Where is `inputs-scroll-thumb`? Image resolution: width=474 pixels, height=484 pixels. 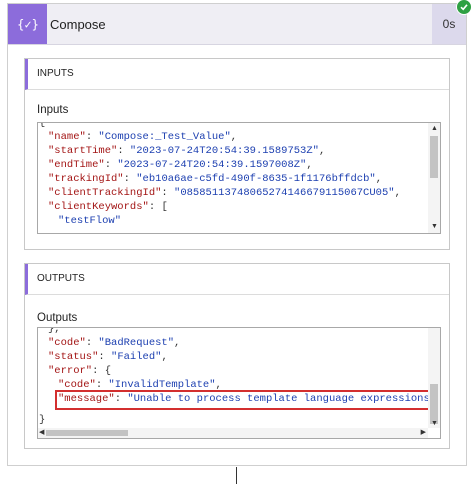
inputs-scroll-thumb is located at coordinates (434, 157).